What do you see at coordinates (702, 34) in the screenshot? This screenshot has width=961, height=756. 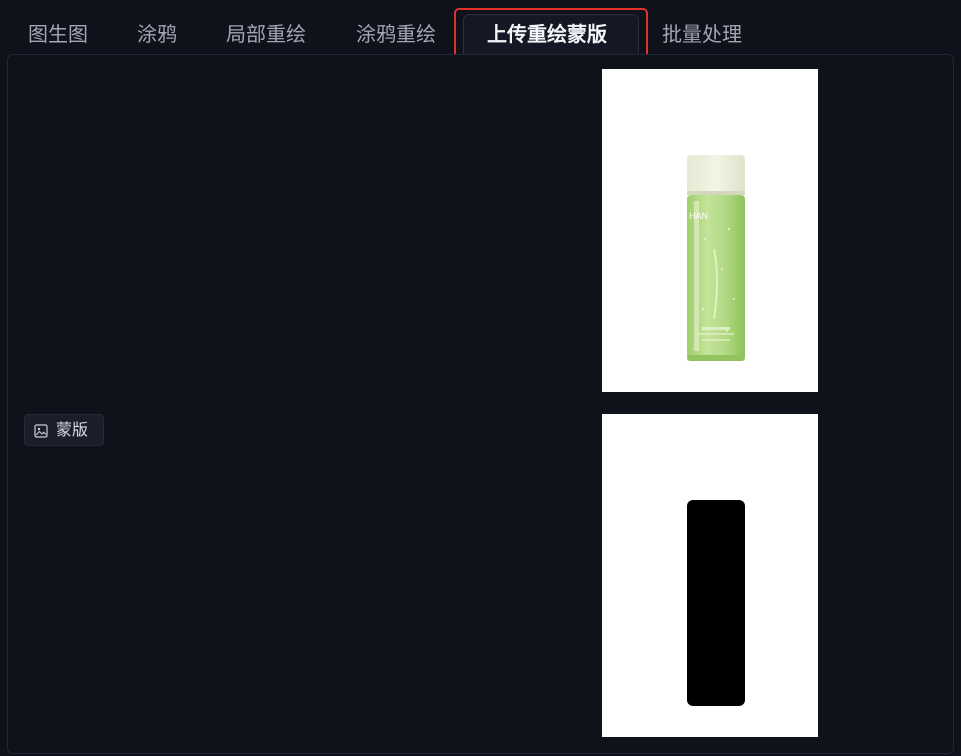 I see `tab-batch: 批量处理` at bounding box center [702, 34].